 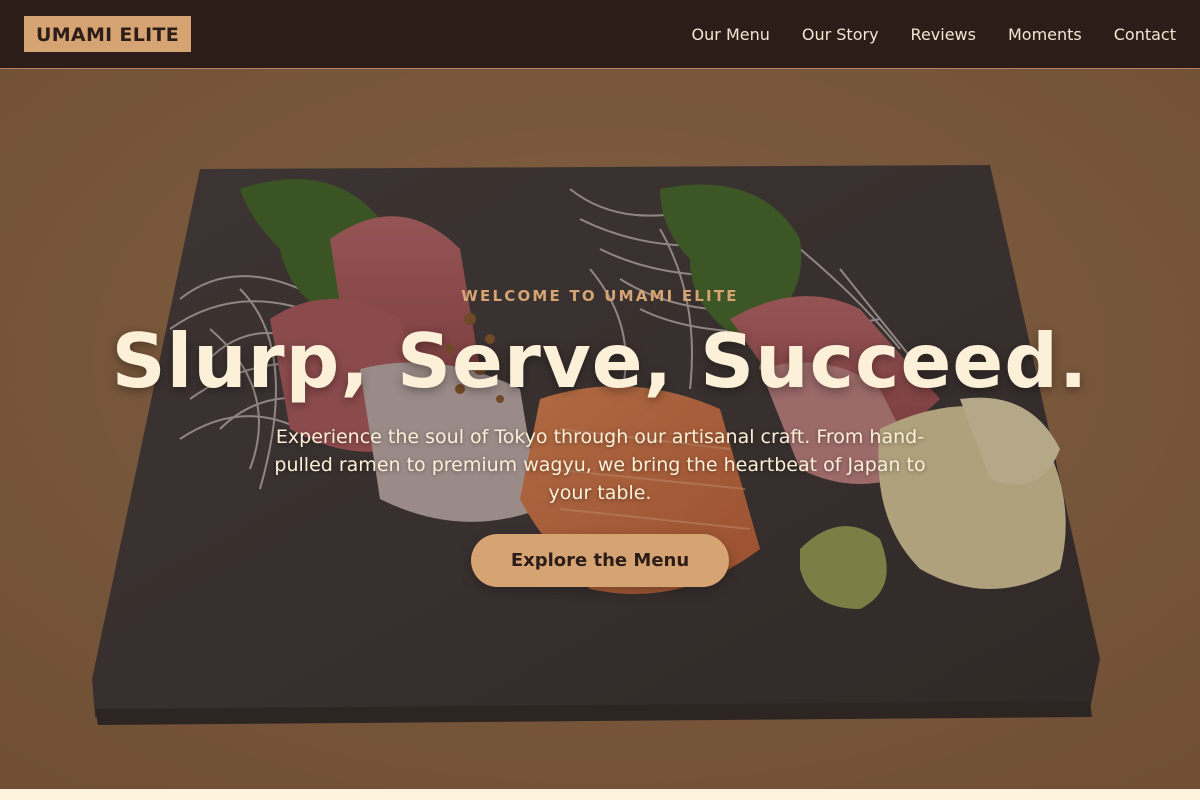 What do you see at coordinates (600, 794) in the screenshot?
I see `page-bottom-strip` at bounding box center [600, 794].